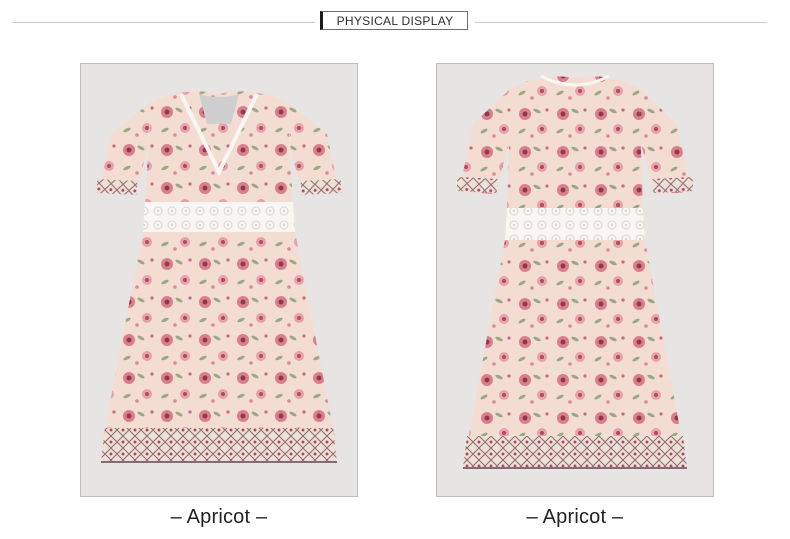  Describe the element at coordinates (394, 20) in the screenshot. I see `section-title: PHYSICAL DISPLAY` at that location.